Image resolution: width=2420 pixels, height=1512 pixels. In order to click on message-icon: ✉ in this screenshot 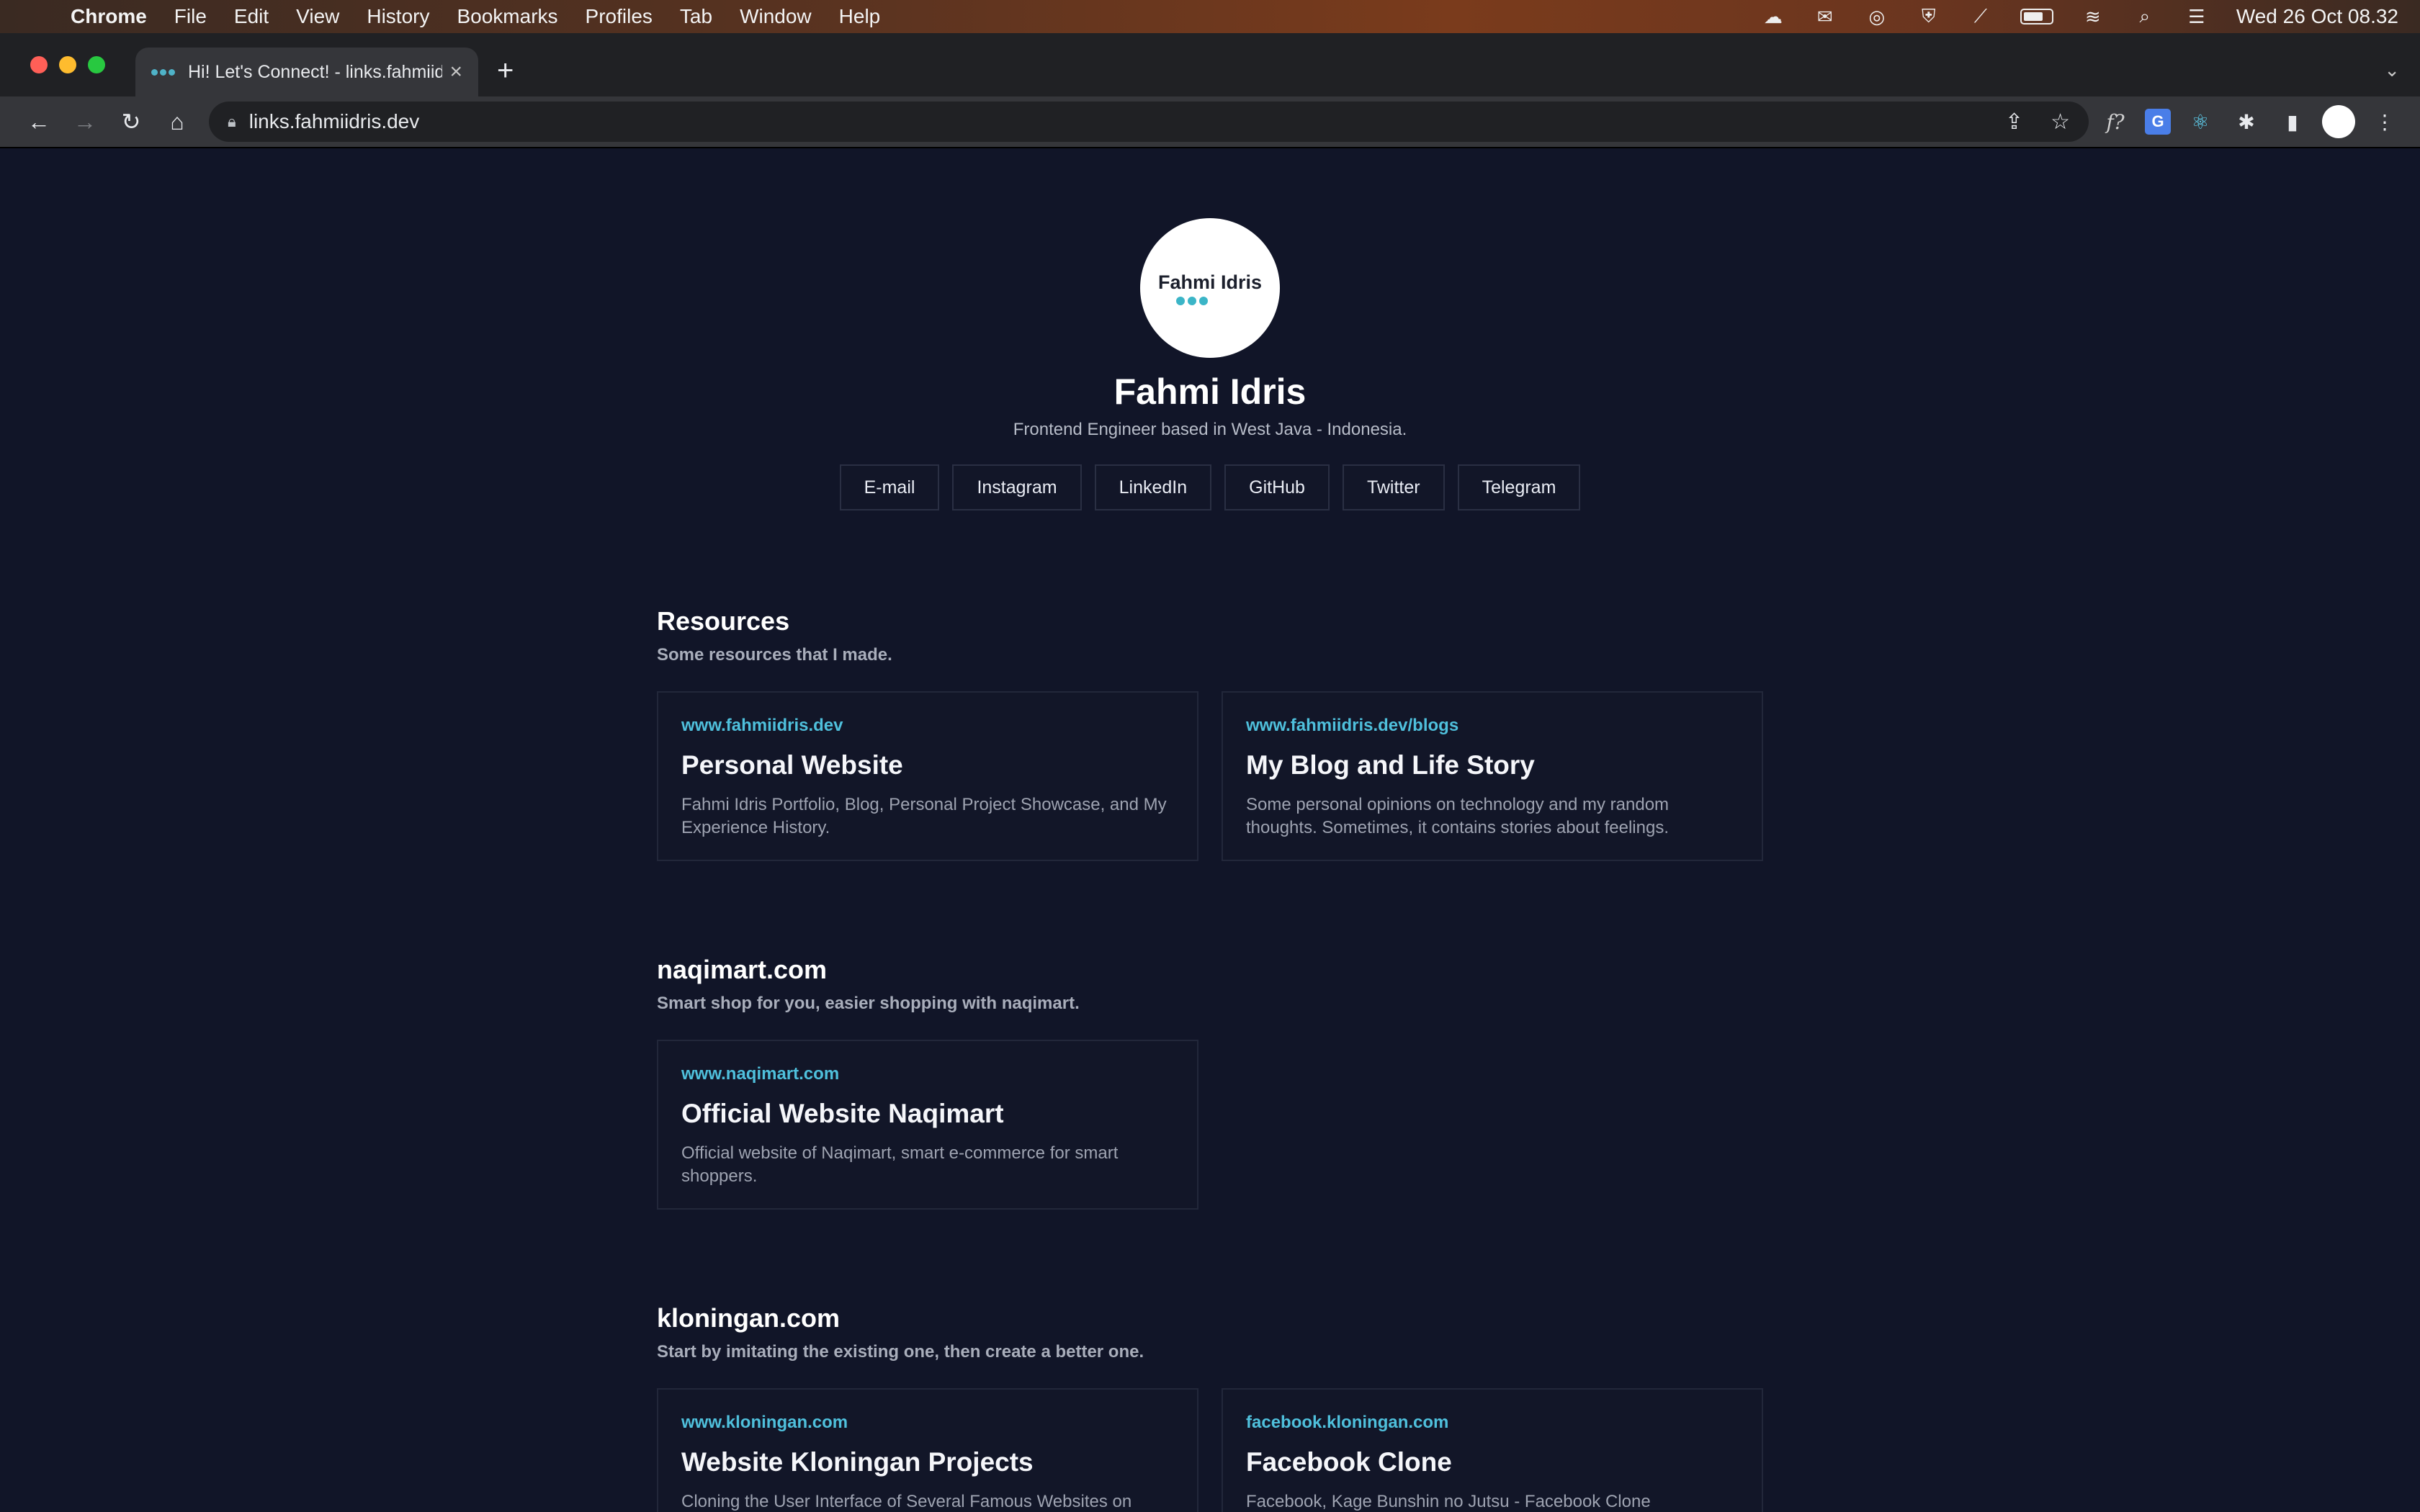, I will do `click(1825, 16)`.